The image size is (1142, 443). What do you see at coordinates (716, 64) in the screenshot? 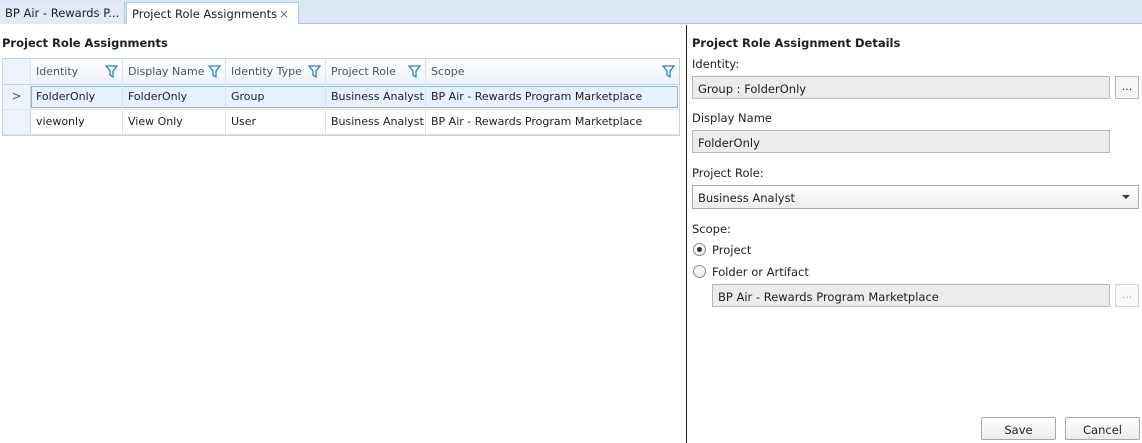
I see `identity-label: Identity:` at bounding box center [716, 64].